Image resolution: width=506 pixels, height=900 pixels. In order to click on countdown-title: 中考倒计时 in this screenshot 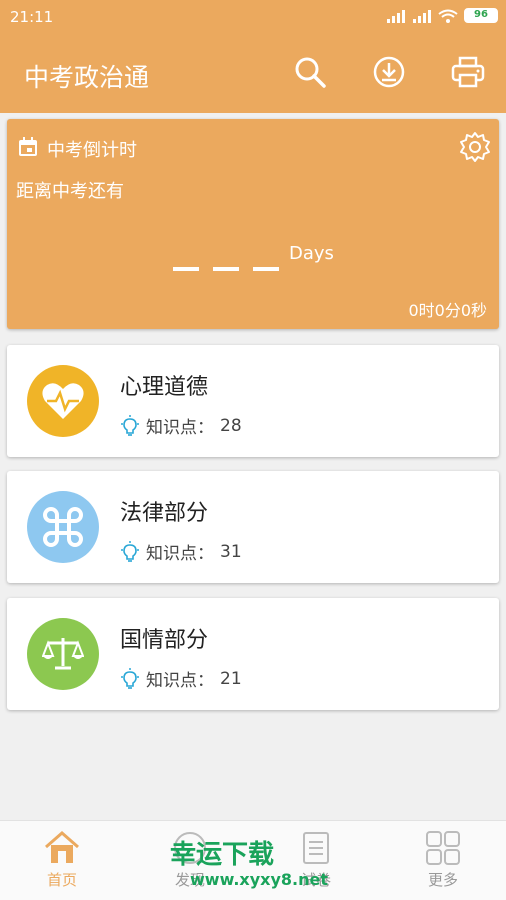, I will do `click(92, 150)`.